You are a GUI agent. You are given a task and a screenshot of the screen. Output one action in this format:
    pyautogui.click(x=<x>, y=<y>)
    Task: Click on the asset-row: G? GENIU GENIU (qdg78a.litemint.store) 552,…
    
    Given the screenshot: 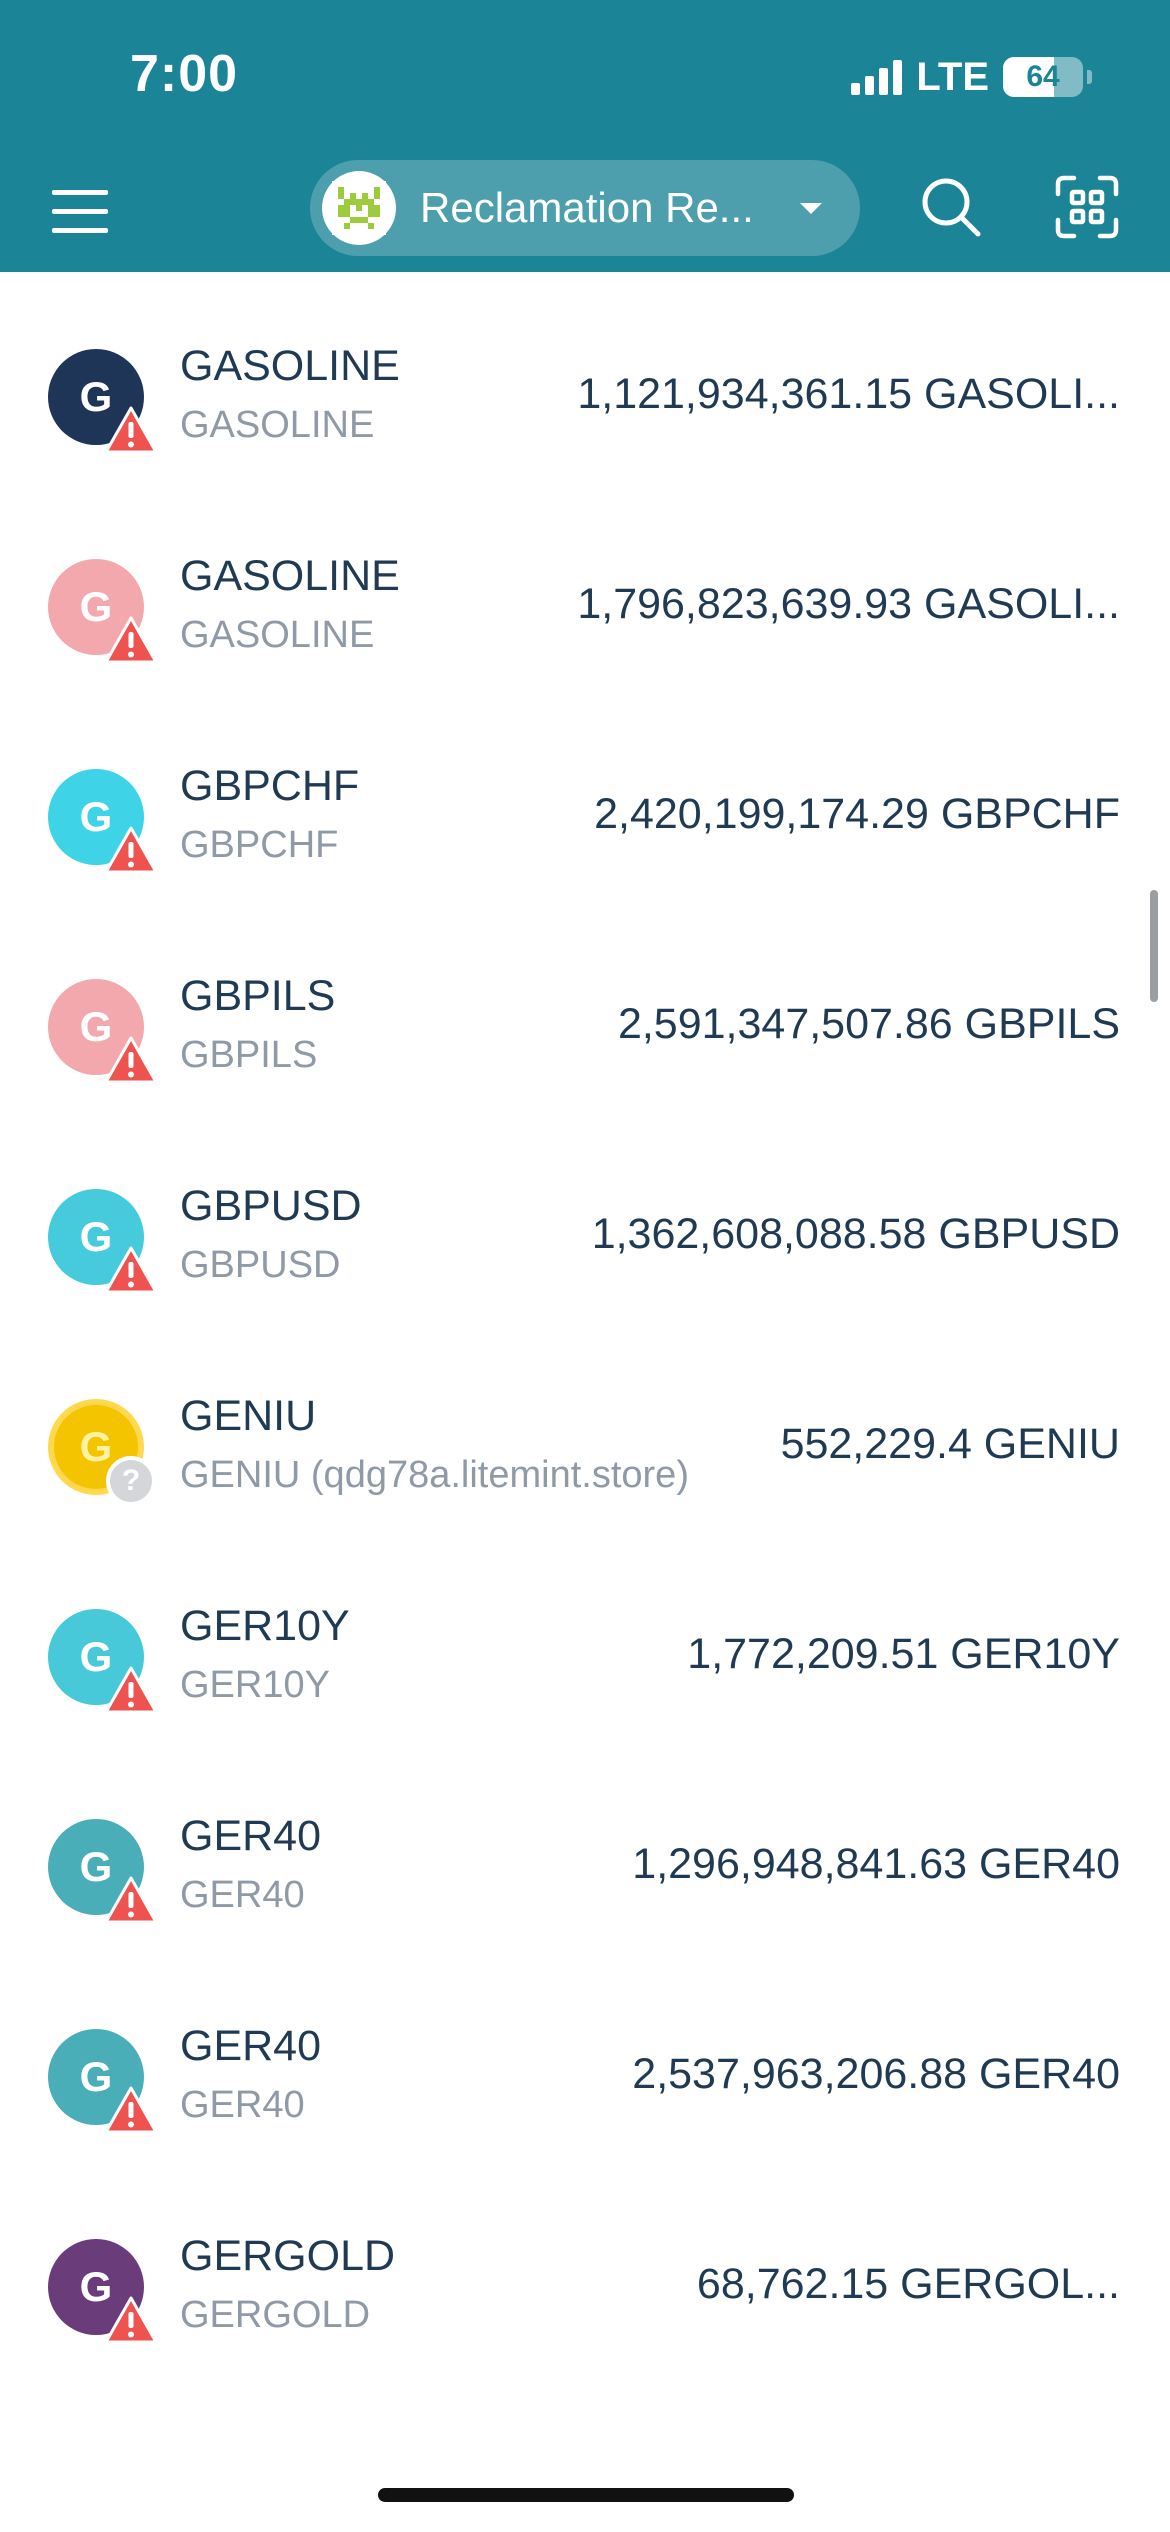 What is the action you would take?
    pyautogui.click(x=585, y=1427)
    